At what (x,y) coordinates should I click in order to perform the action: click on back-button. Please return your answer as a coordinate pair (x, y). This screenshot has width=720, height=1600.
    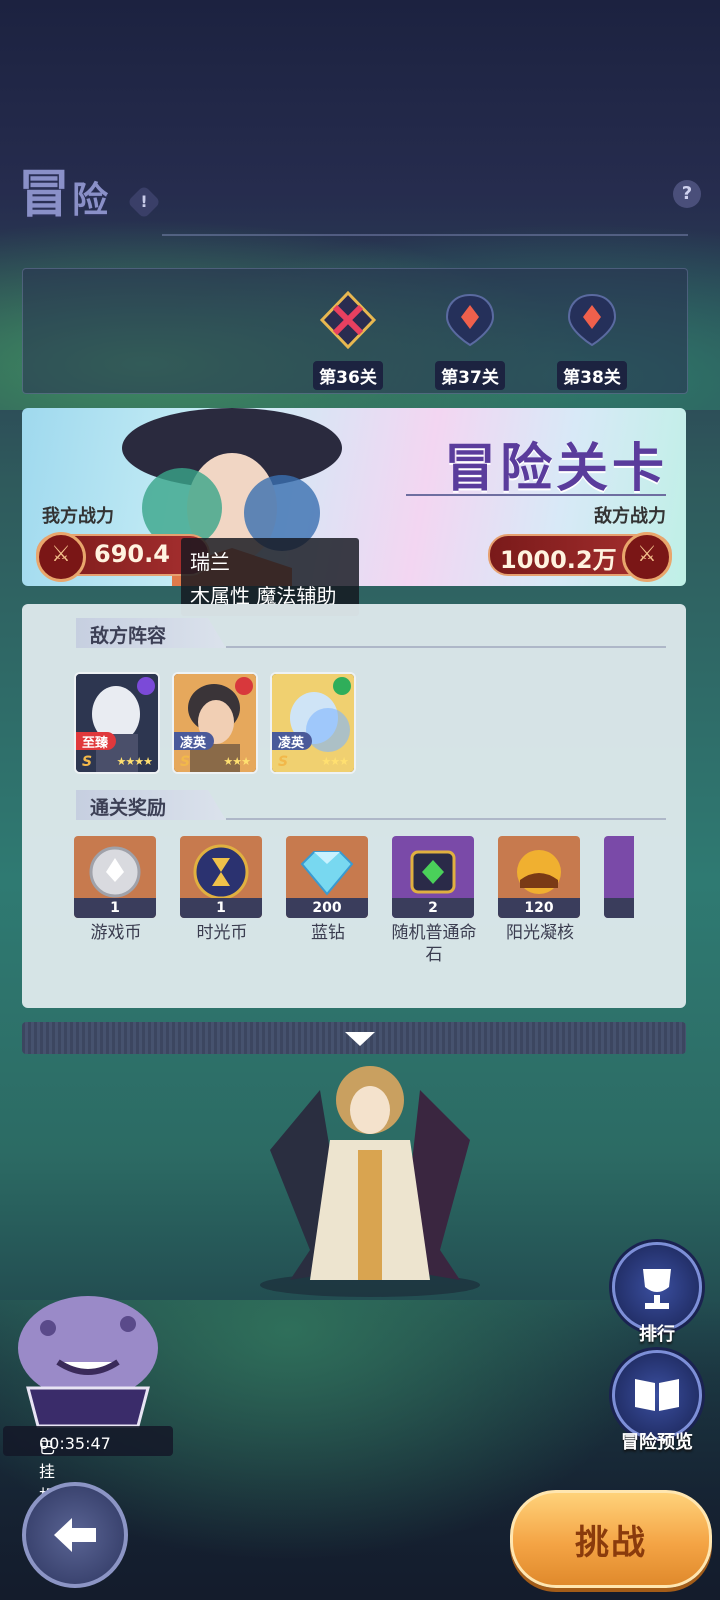
    Looking at the image, I should click on (75, 1535).